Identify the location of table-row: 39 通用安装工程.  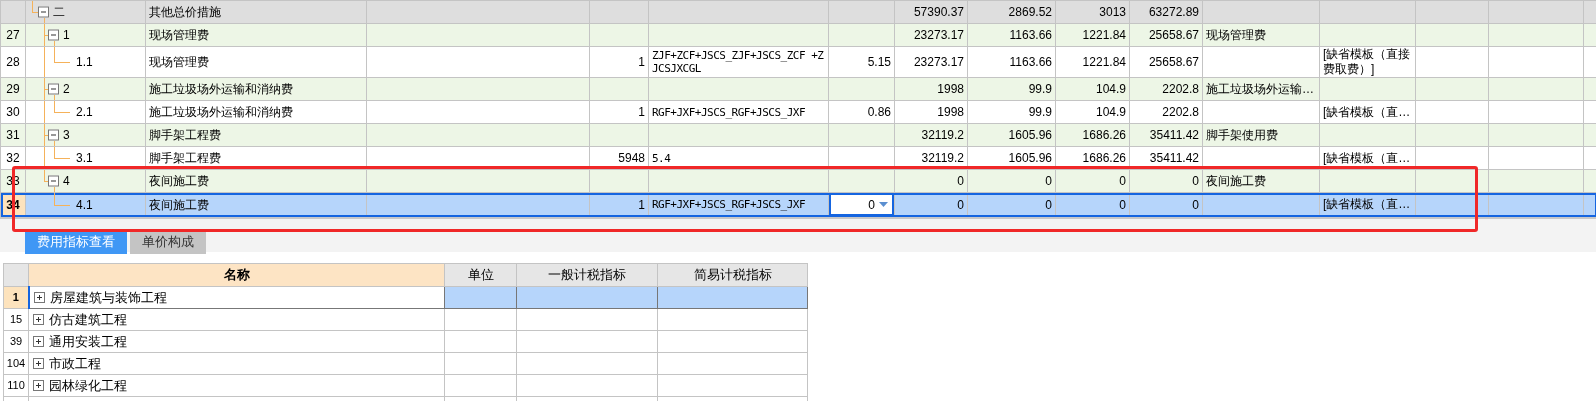
(405, 341).